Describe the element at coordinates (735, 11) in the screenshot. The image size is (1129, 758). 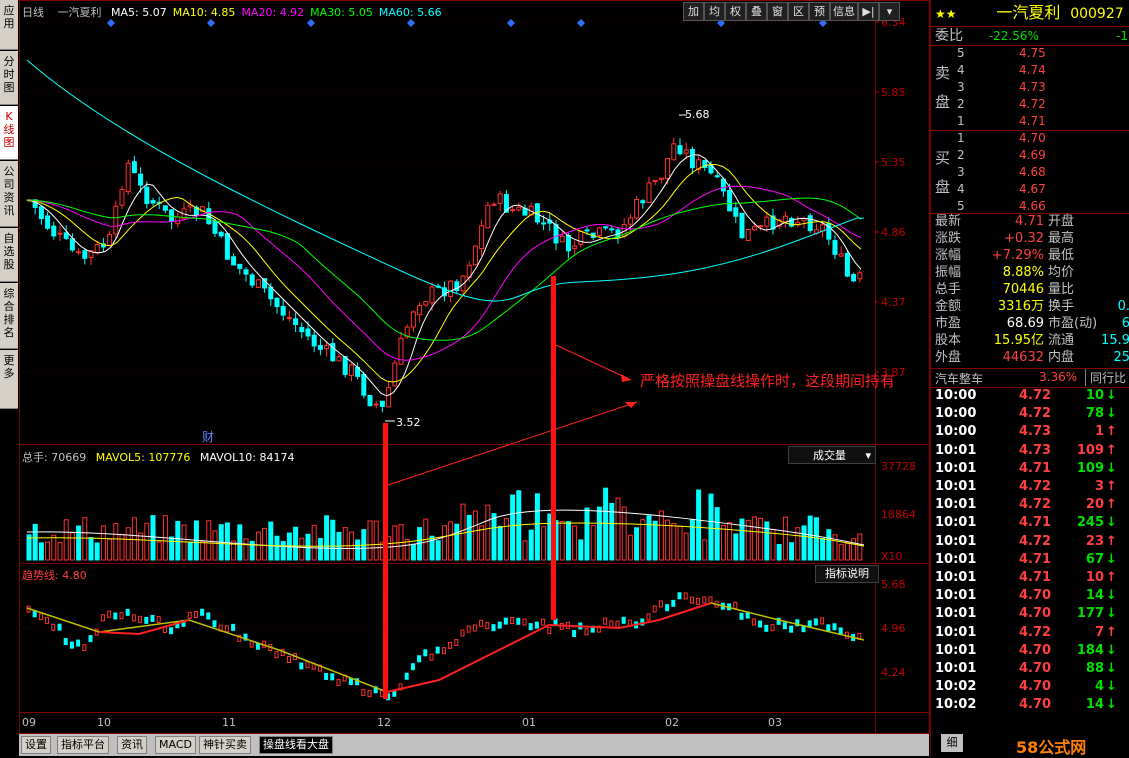
I see `toolbar-button-2: 权` at that location.